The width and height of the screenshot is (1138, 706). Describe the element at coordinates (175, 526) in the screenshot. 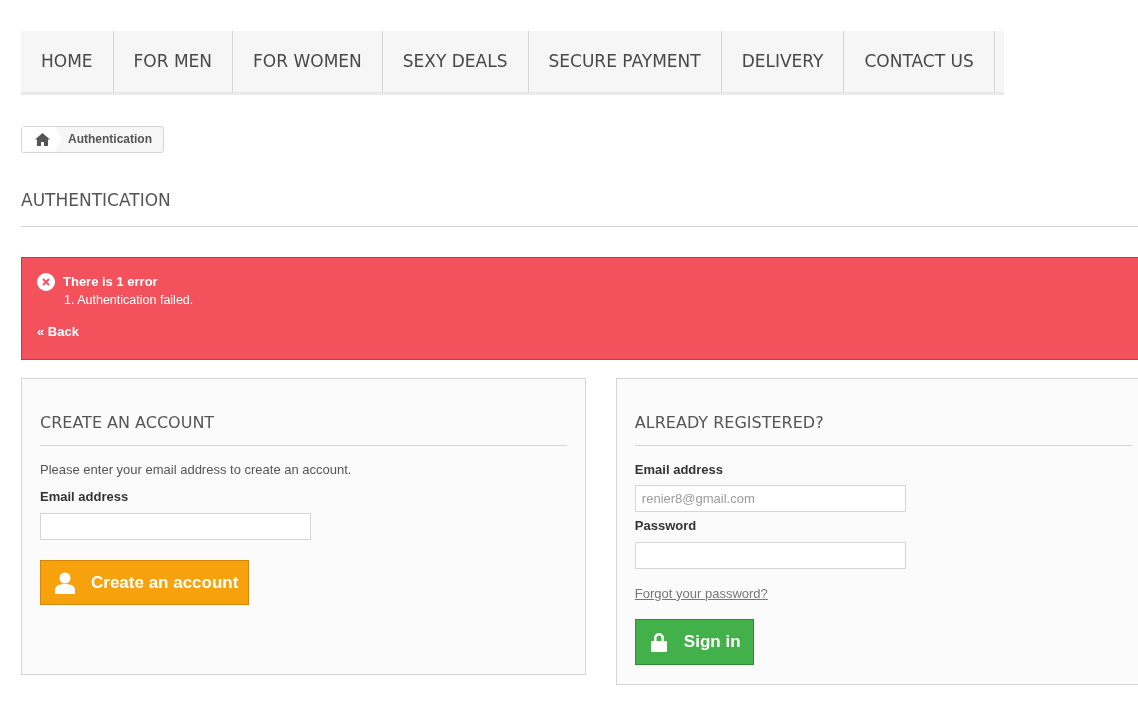

I see `email-field` at that location.